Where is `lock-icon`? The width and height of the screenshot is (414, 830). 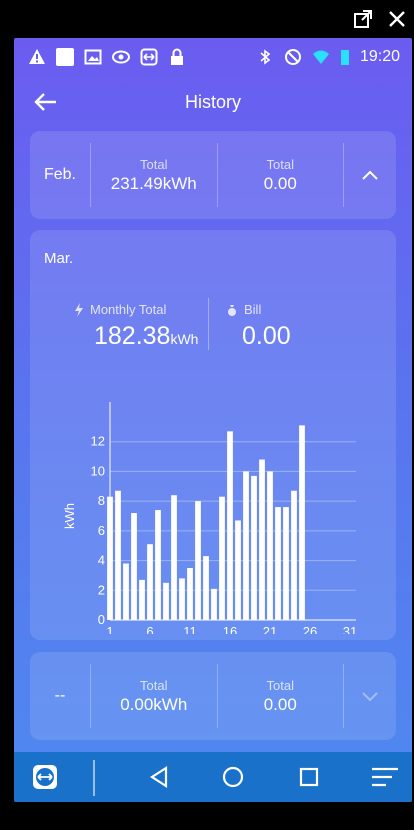 lock-icon is located at coordinates (177, 56).